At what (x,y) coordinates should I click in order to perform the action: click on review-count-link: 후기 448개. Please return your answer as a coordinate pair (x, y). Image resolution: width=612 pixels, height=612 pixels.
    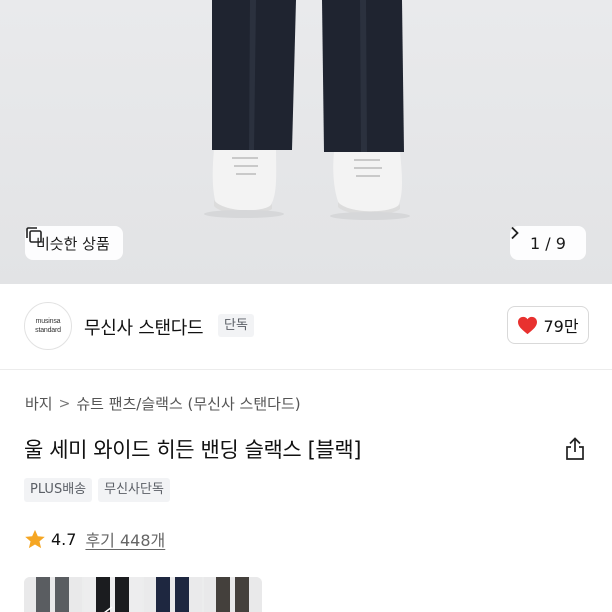
    Looking at the image, I should click on (125, 539).